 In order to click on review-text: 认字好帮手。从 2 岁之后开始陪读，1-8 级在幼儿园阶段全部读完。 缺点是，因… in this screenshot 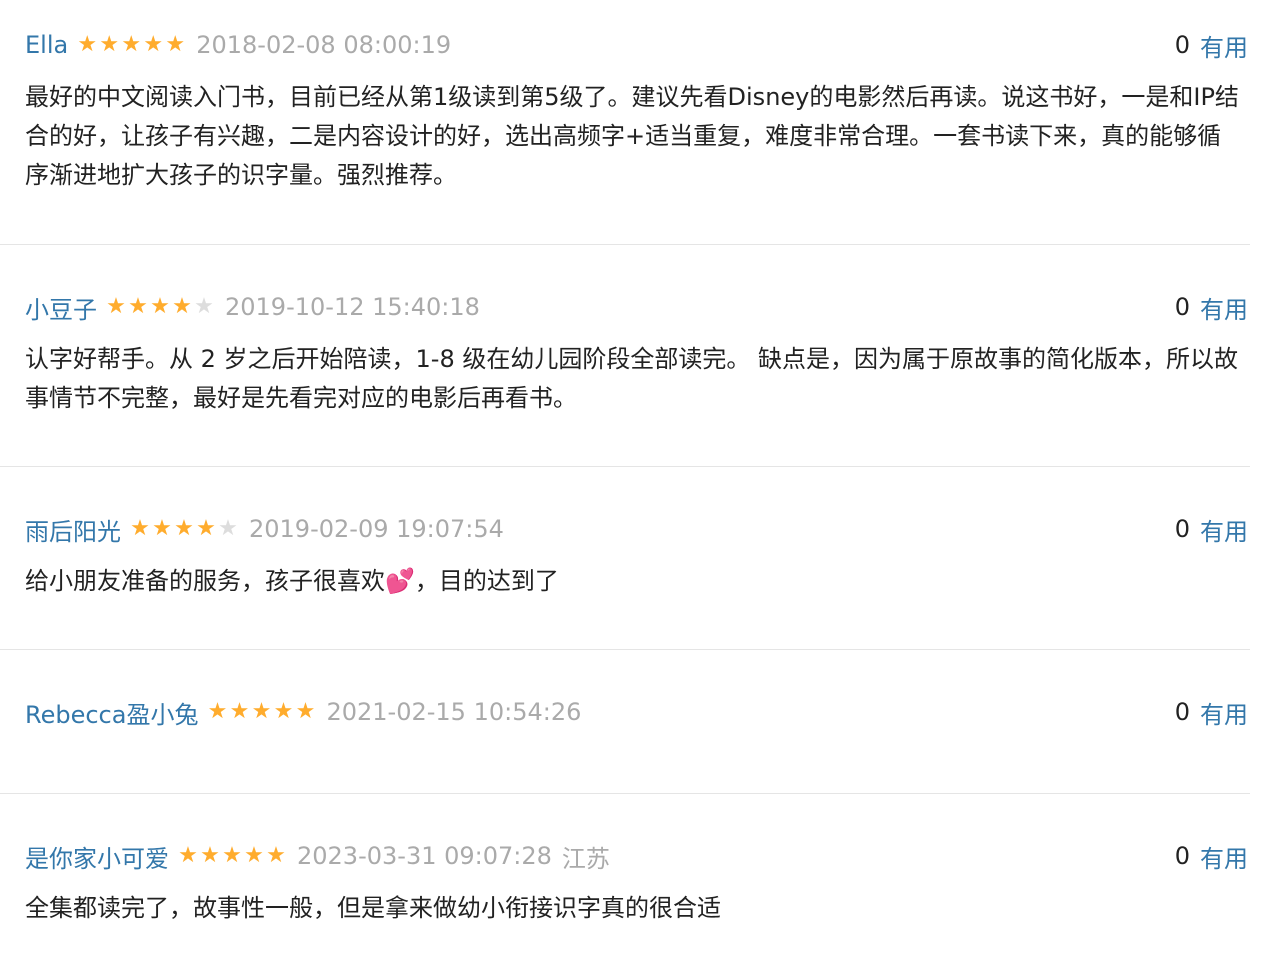, I will do `click(631, 378)`.